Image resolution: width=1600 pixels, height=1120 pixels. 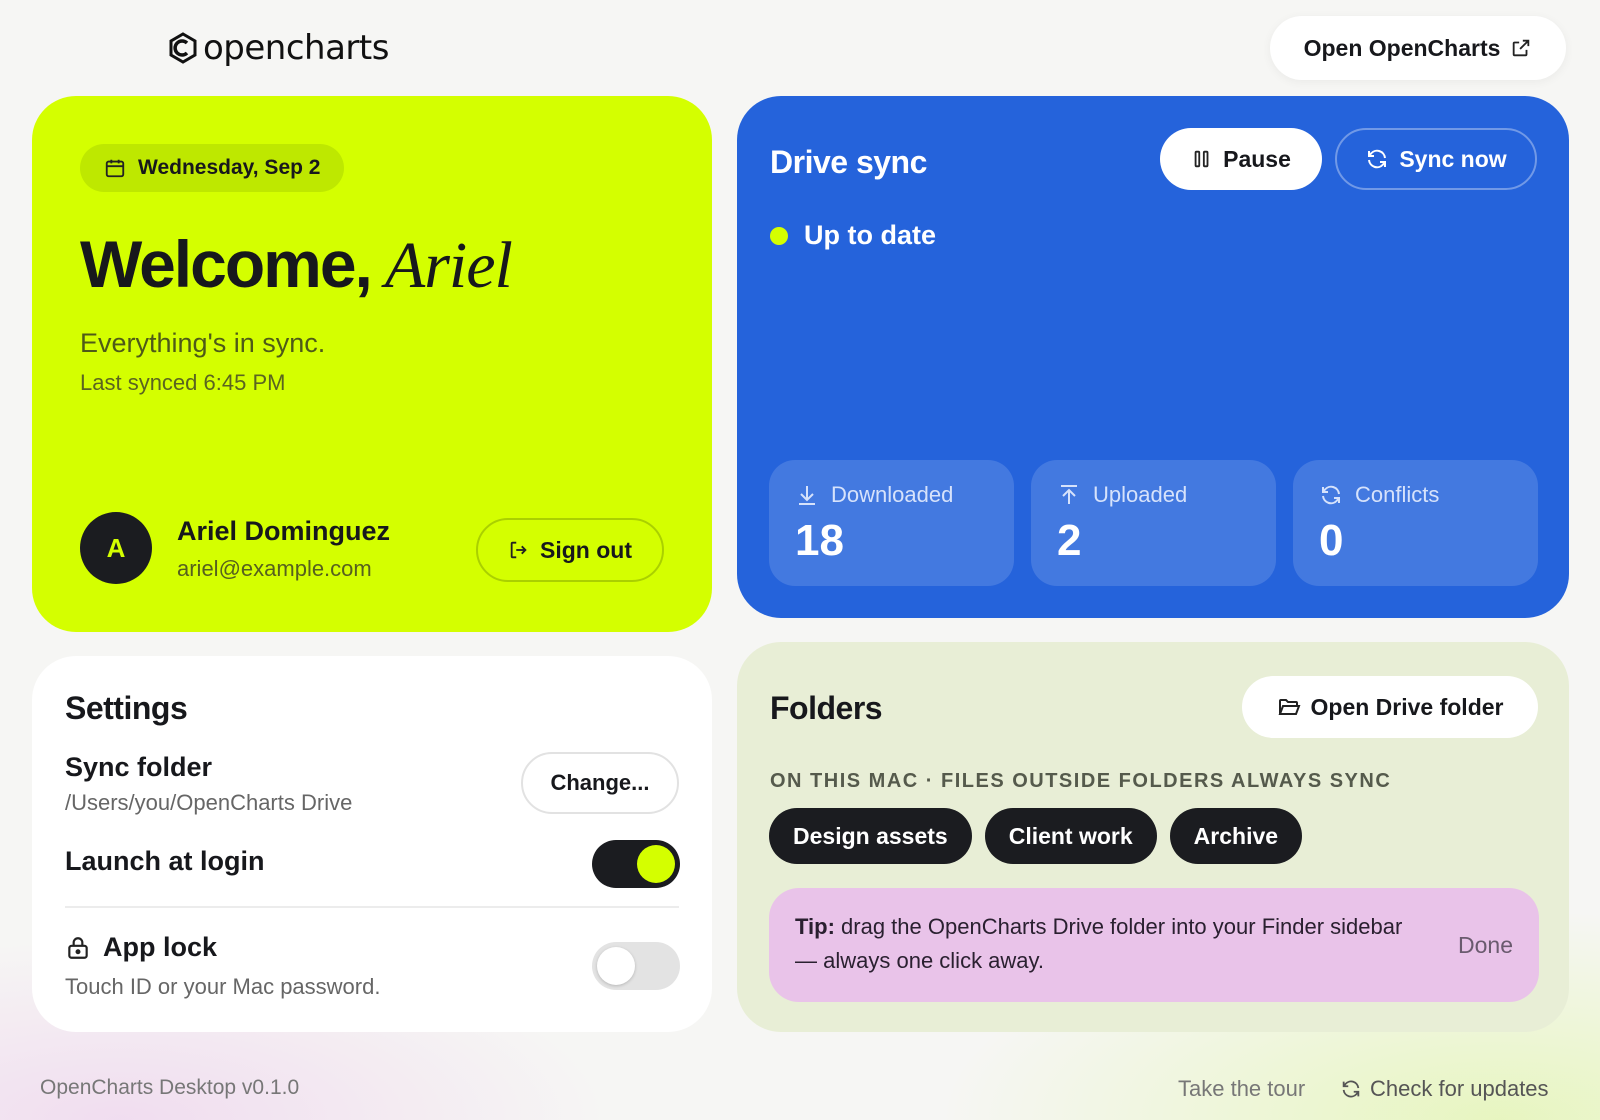 I want to click on status-dot, so click(x=779, y=235).